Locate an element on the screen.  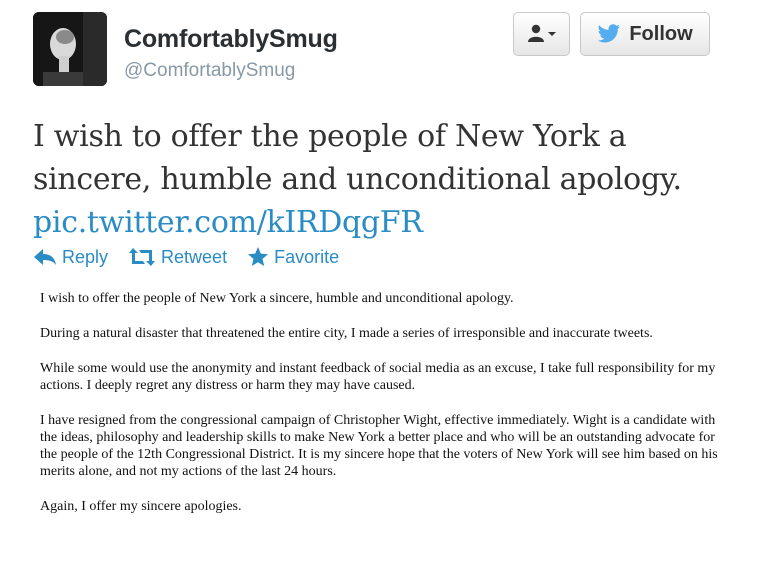
user-actions-button is located at coordinates (541, 34).